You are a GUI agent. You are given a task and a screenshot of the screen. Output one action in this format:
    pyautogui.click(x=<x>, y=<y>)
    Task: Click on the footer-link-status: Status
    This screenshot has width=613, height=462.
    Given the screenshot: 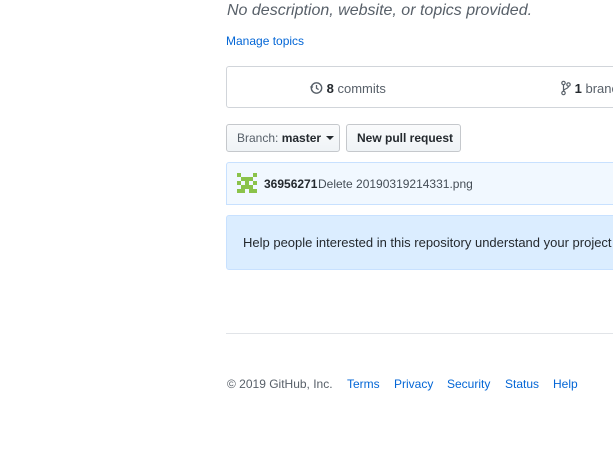 What is the action you would take?
    pyautogui.click(x=522, y=384)
    